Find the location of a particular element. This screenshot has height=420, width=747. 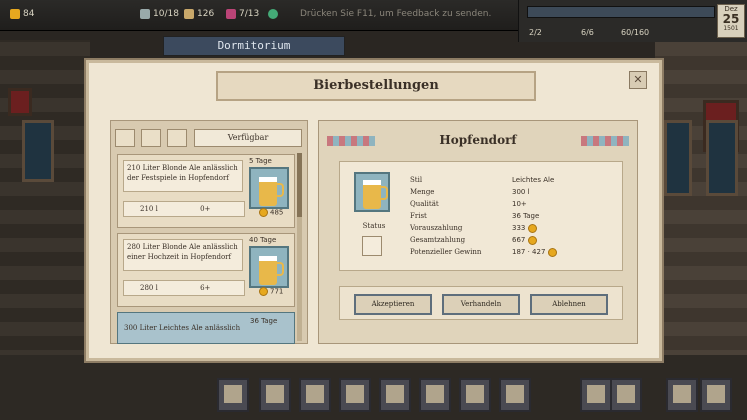

close-icon: ✕ is located at coordinates (638, 79).